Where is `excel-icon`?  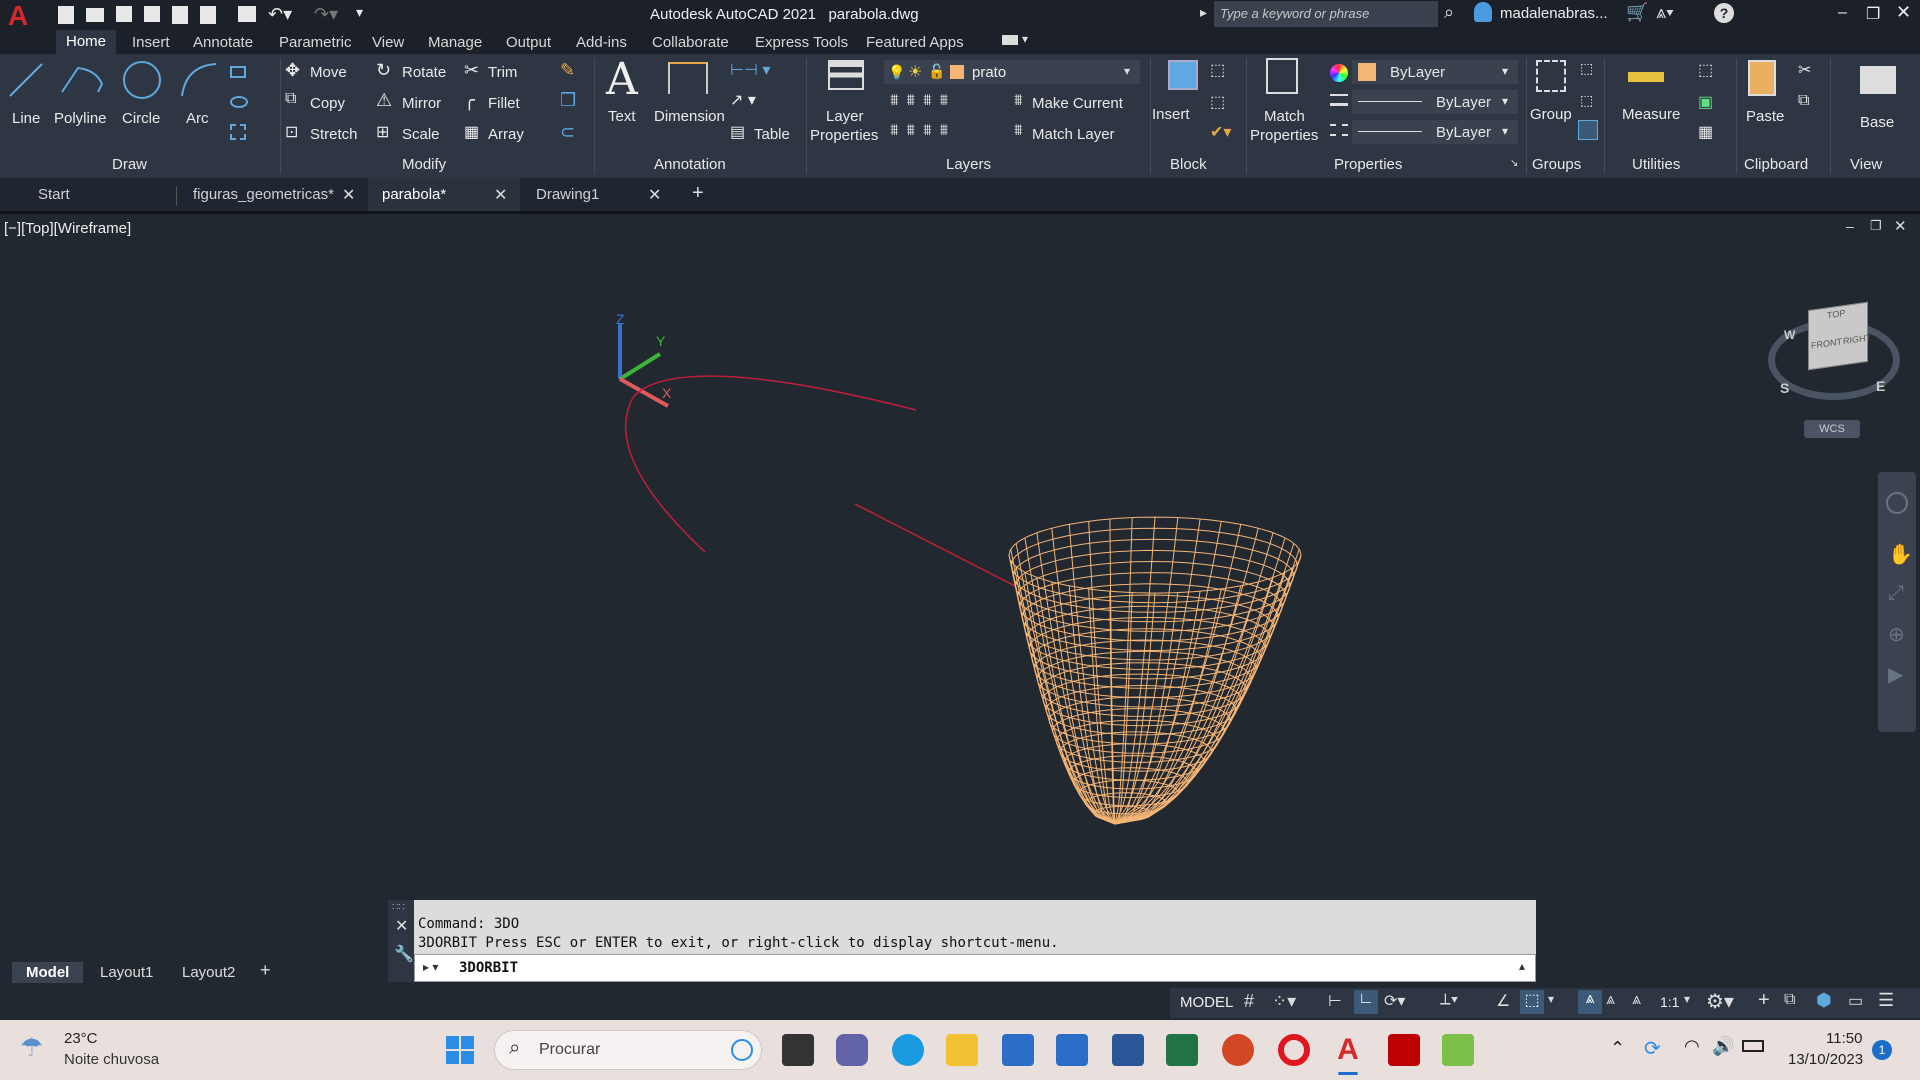 excel-icon is located at coordinates (1182, 1050).